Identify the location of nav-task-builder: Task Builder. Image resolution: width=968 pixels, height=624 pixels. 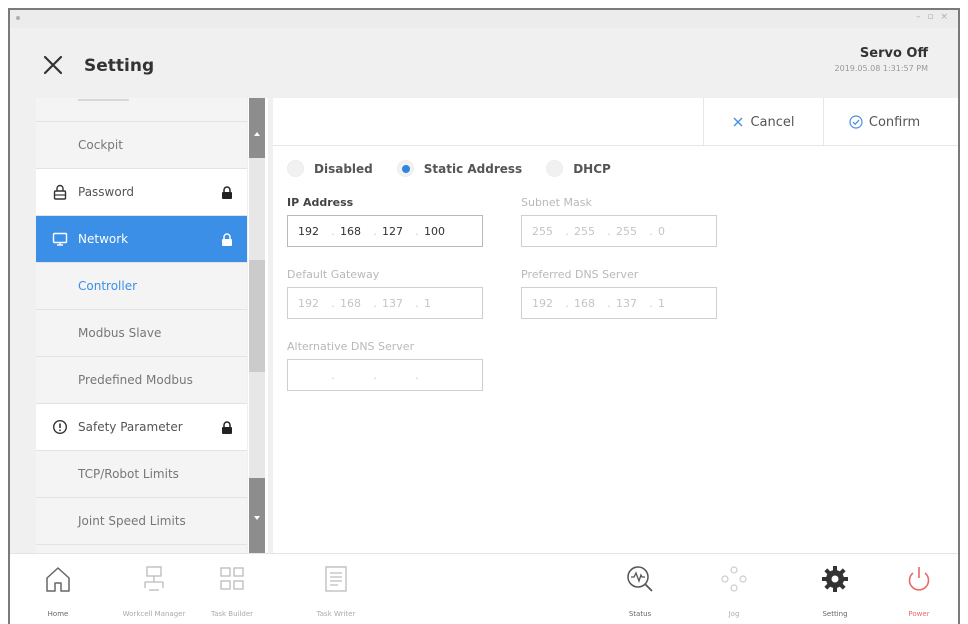
(232, 589).